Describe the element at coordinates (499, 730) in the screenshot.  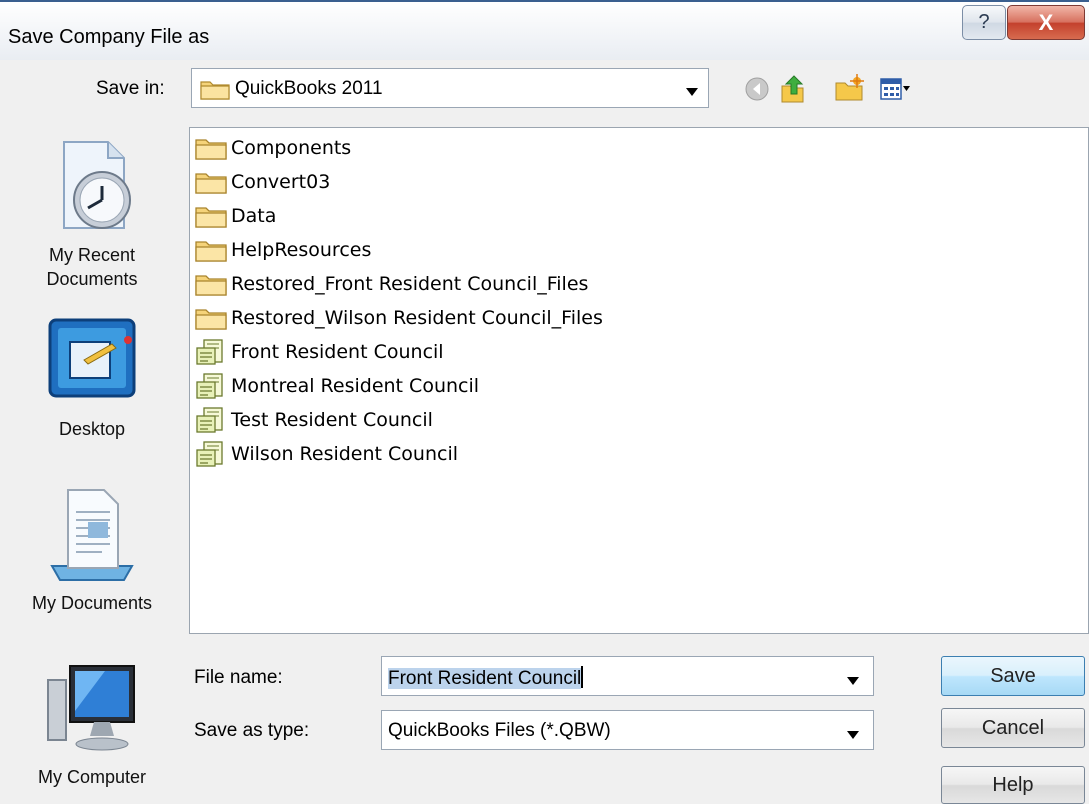
I see `save-as-type-value: QuickBooks Files (*.QBW)` at that location.